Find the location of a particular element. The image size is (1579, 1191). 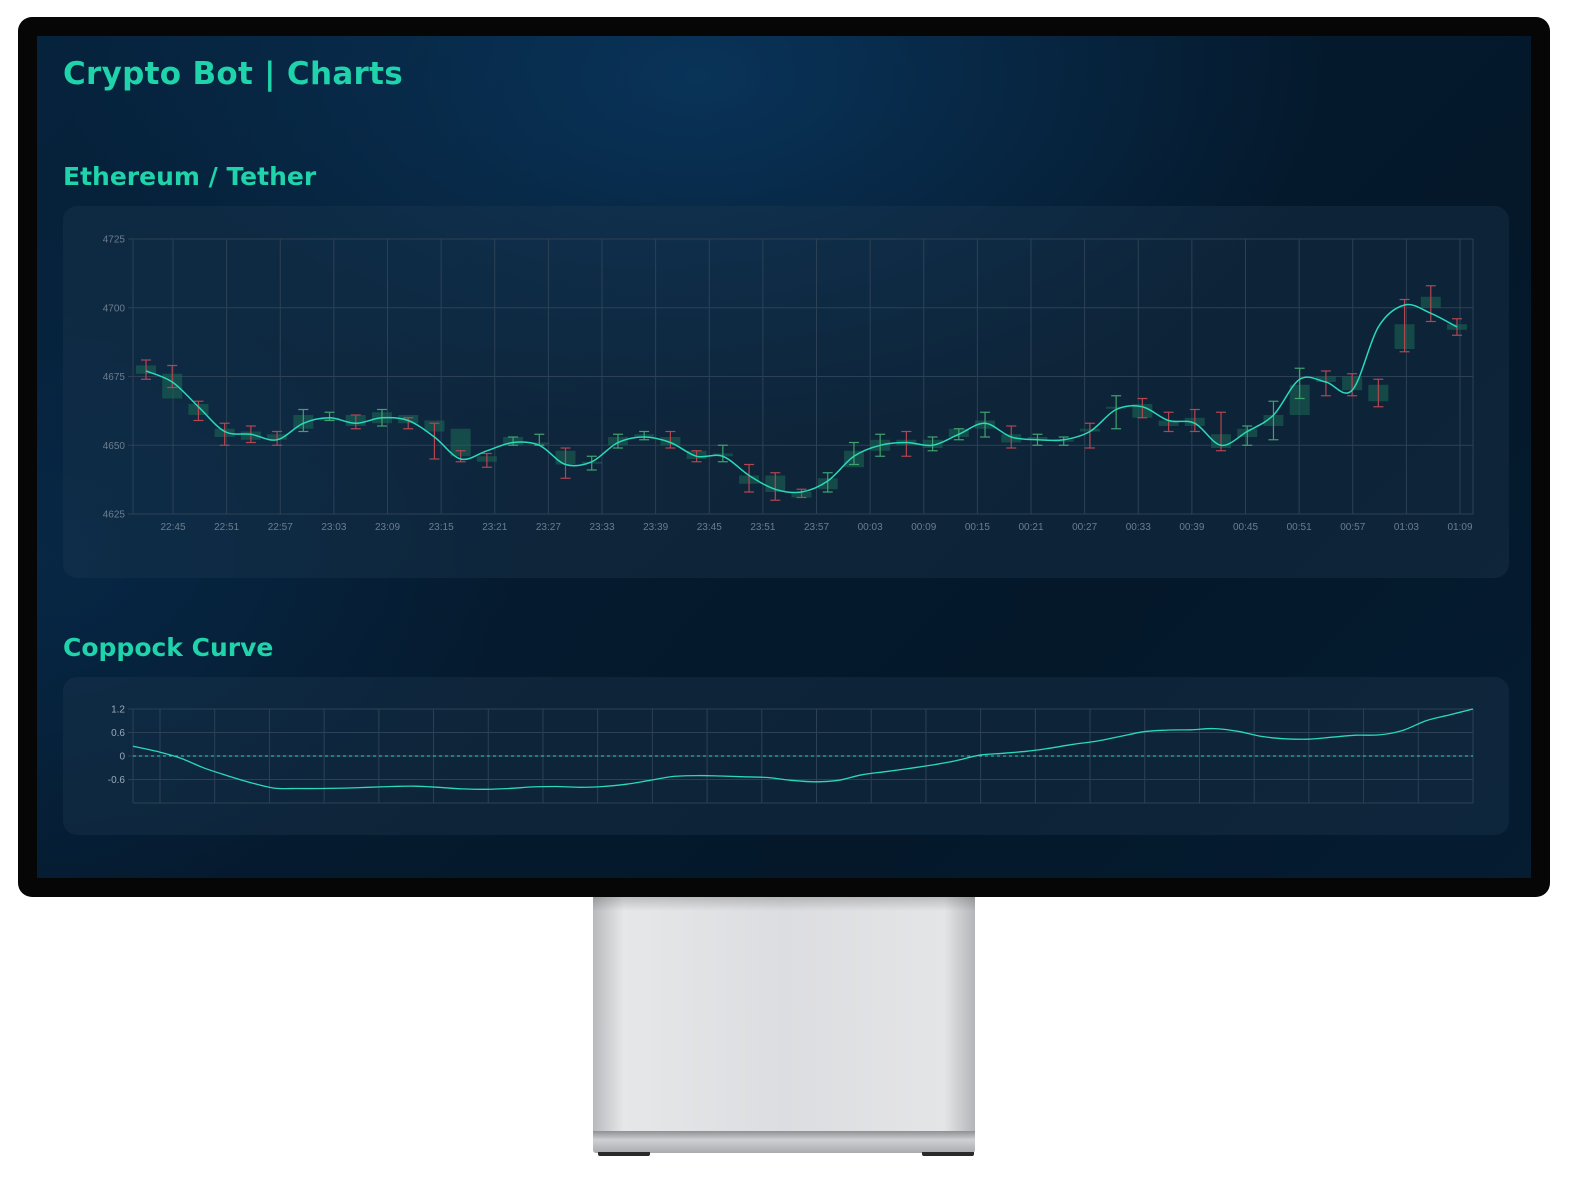

price-x-tick-label: 23:33 is located at coordinates (601, 527).